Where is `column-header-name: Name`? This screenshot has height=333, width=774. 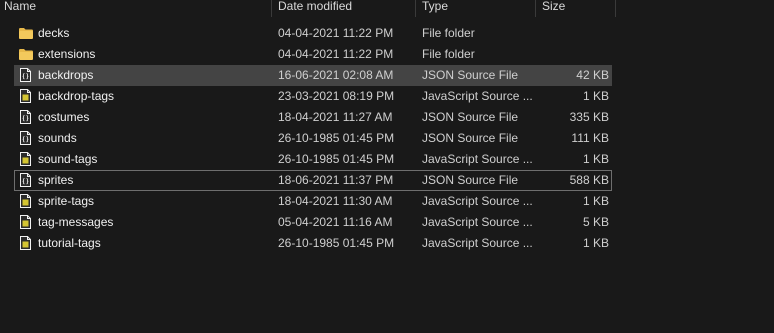 column-header-name: Name is located at coordinates (136, 8).